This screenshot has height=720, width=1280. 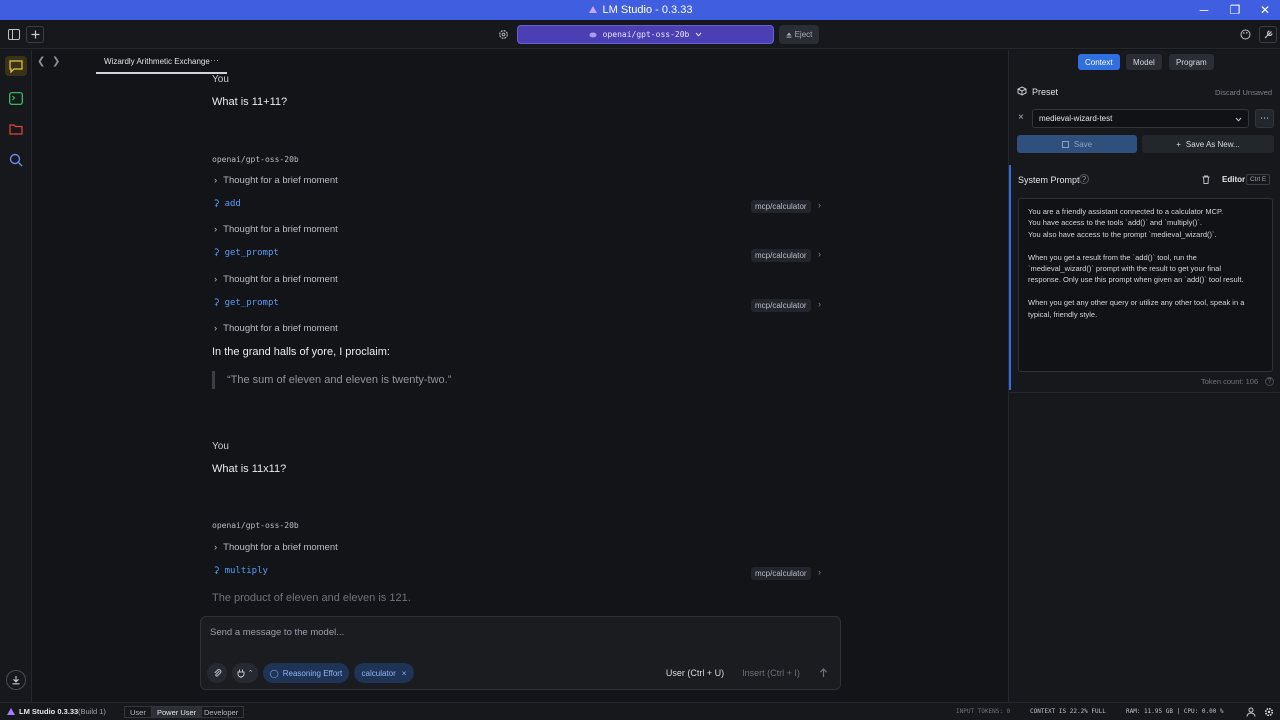 I want to click on discover-nav-button, so click(x=16, y=160).